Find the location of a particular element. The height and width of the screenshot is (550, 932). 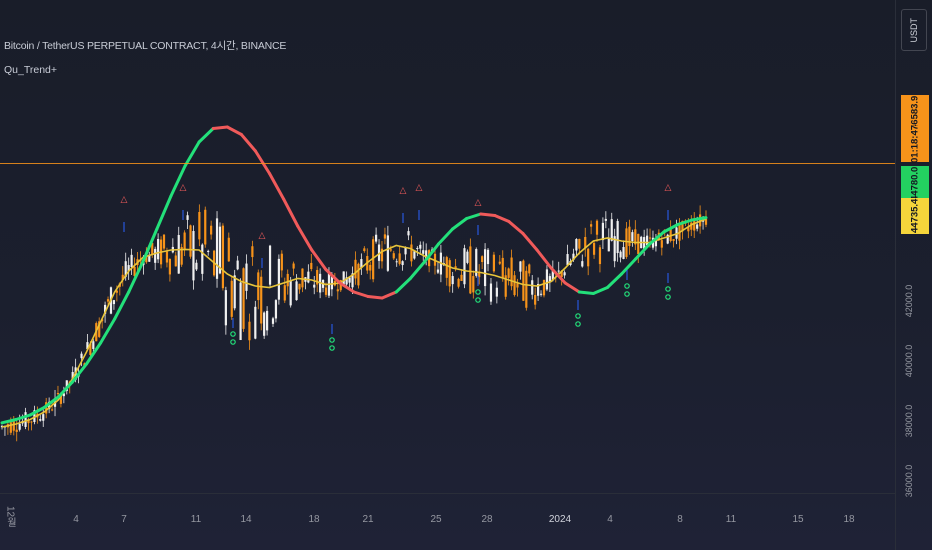

time-tick-label: 14 is located at coordinates (246, 519).